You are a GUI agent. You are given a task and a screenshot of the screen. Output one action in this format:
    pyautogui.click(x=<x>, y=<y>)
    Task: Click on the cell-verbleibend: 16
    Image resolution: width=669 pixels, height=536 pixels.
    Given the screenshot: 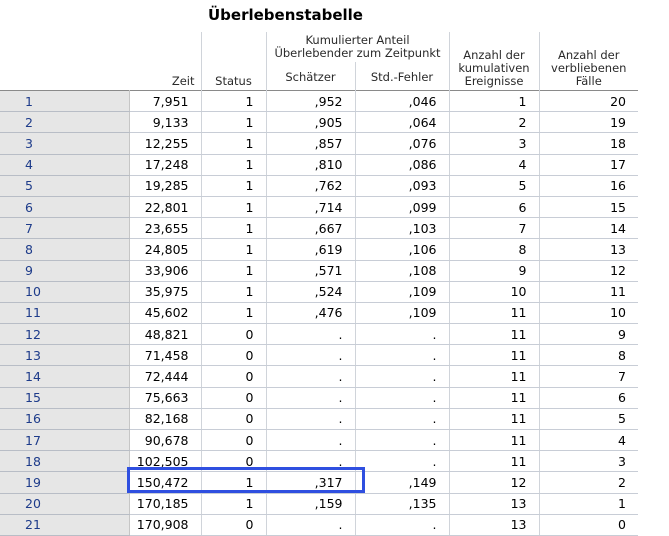 What is the action you would take?
    pyautogui.click(x=588, y=186)
    